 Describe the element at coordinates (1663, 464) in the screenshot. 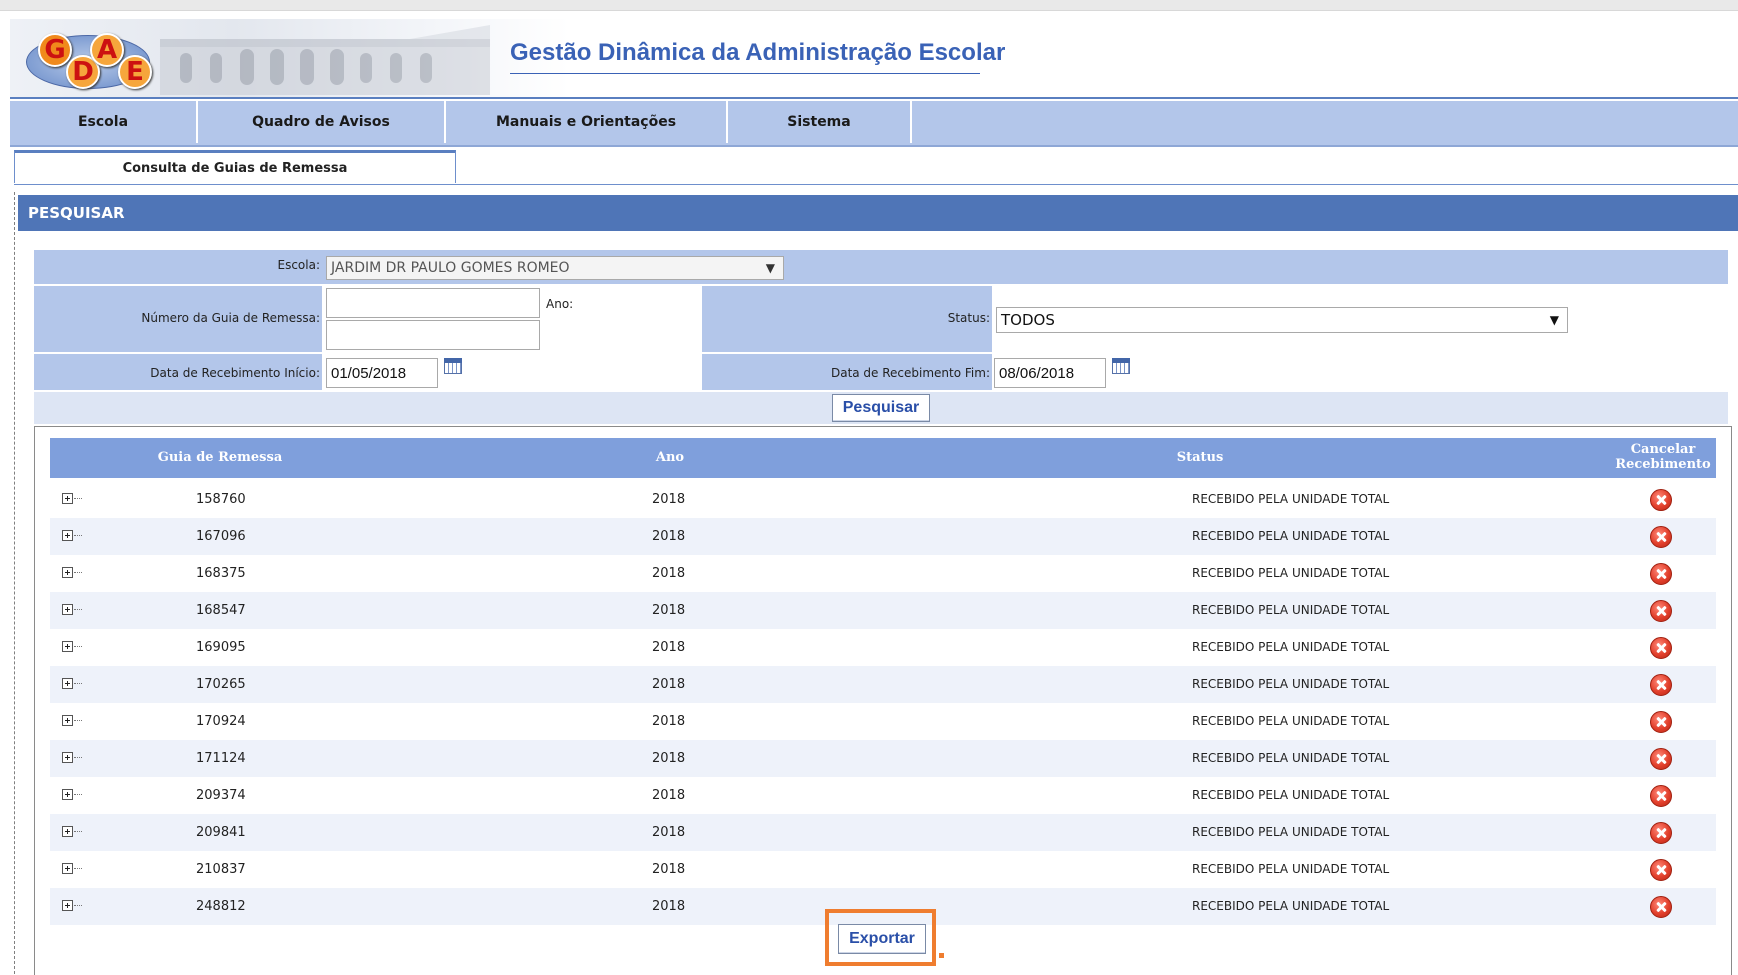

I see `col-header-cancelar-line2: Recebimento` at that location.